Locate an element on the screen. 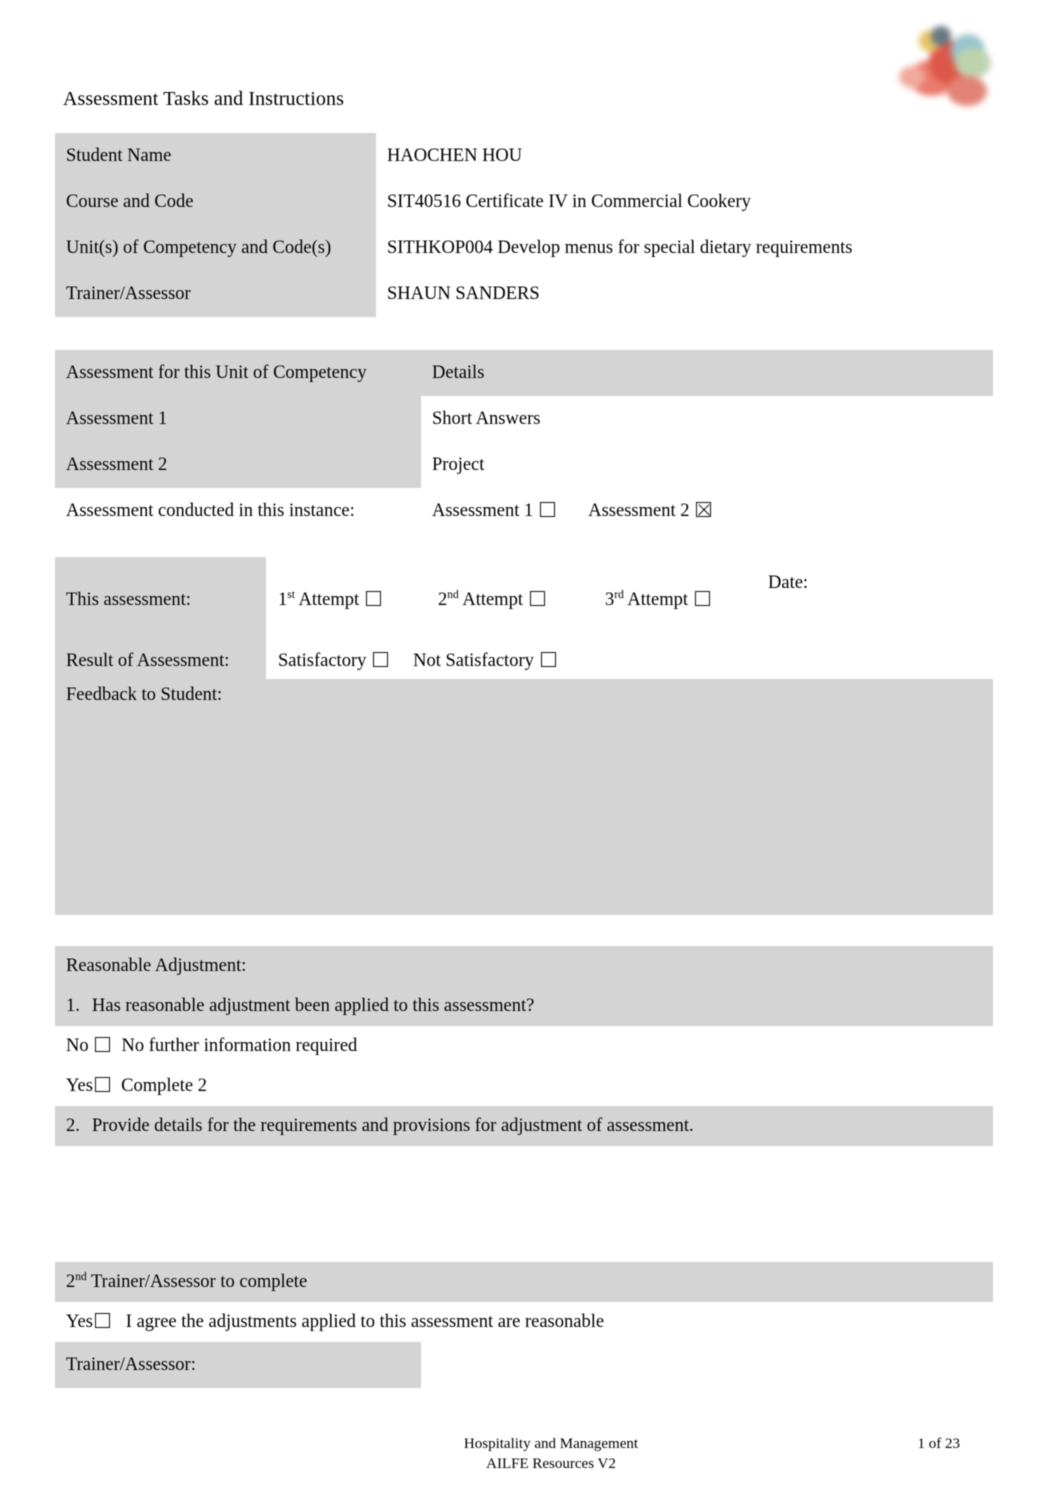  trainer-signature-input is located at coordinates (707, 1365).